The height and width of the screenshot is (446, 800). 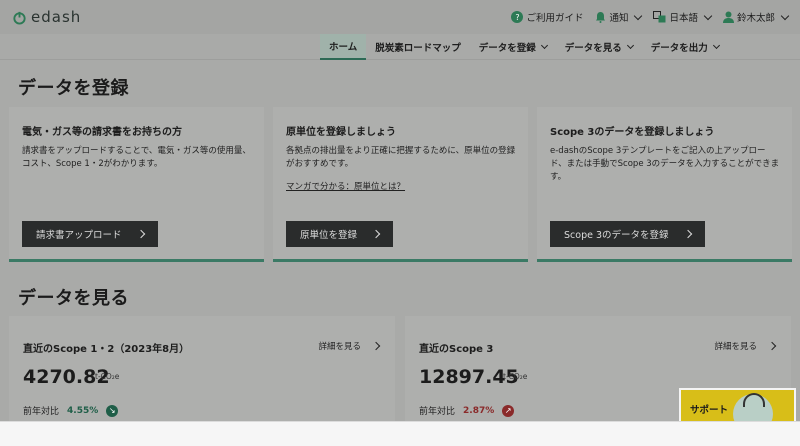 I want to click on invoice-upload-button: 請求書アップロード, so click(x=90, y=234).